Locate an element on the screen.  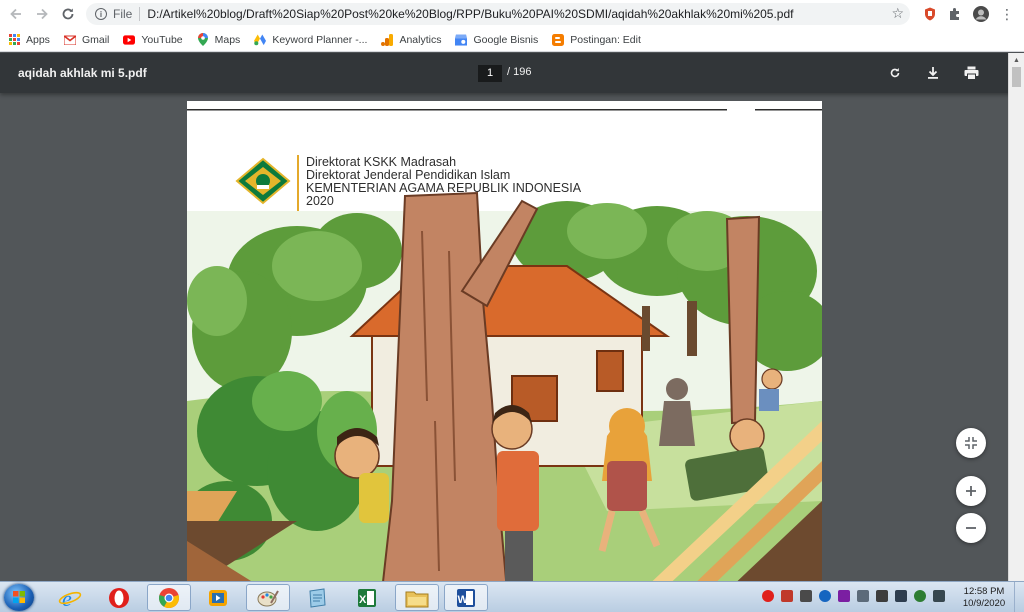
forward-button is located at coordinates (42, 14).